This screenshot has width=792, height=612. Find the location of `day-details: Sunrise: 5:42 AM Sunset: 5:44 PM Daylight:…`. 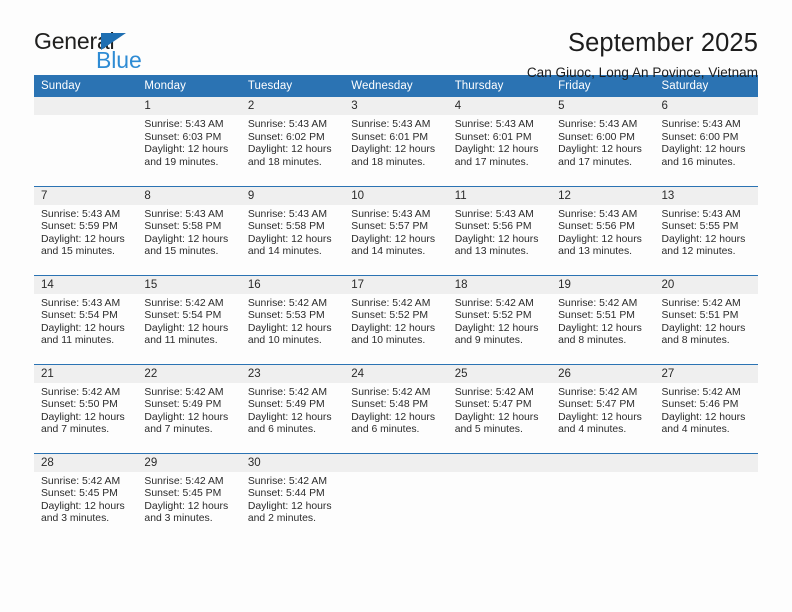

day-details: Sunrise: 5:42 AM Sunset: 5:44 PM Daylight:… is located at coordinates (292, 499).